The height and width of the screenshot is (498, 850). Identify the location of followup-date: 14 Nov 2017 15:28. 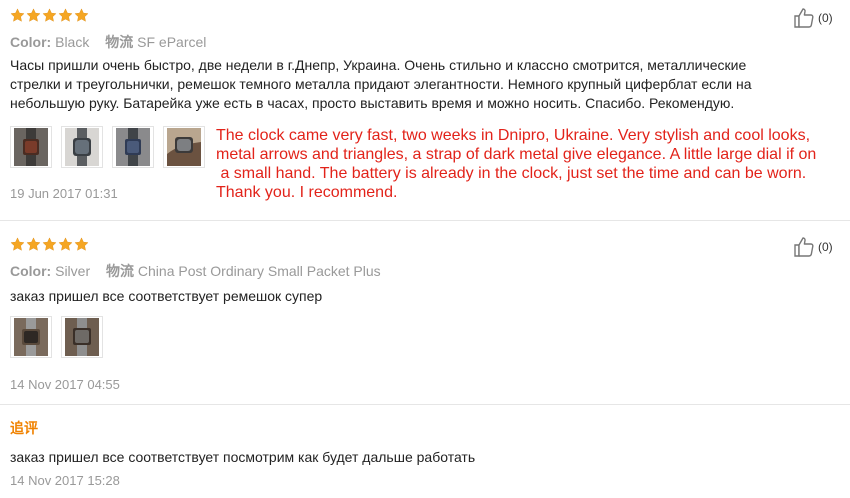
(65, 480).